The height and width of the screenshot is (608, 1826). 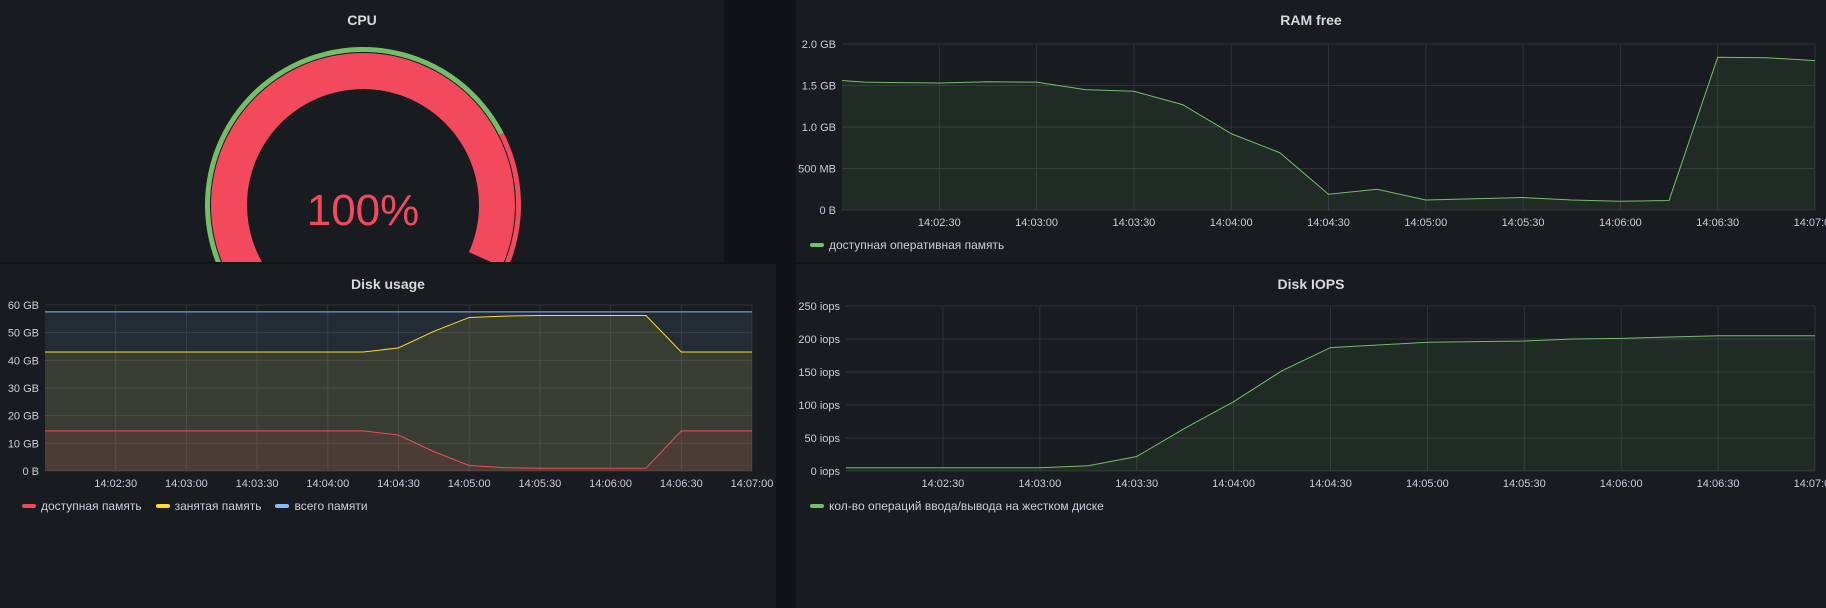 I want to click on y-tick-label: 500 MB, so click(x=817, y=170).